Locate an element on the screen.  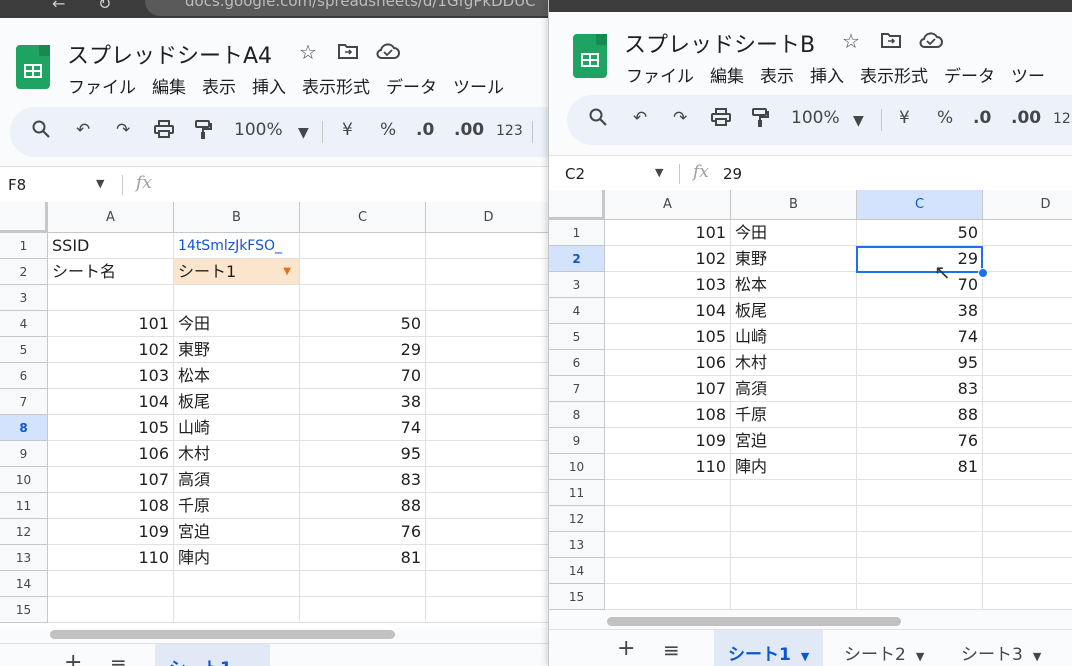
row-header: 2 is located at coordinates (24, 272).